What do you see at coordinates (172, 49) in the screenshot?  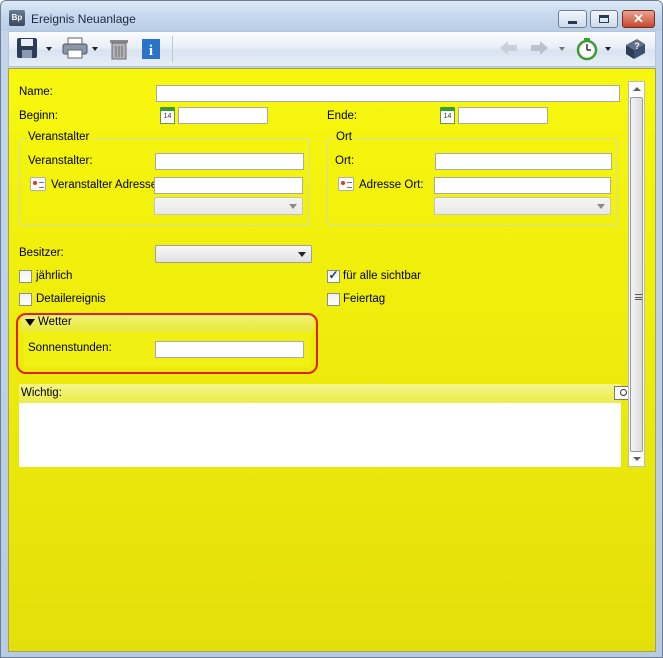 I see `toolbar-separator` at bounding box center [172, 49].